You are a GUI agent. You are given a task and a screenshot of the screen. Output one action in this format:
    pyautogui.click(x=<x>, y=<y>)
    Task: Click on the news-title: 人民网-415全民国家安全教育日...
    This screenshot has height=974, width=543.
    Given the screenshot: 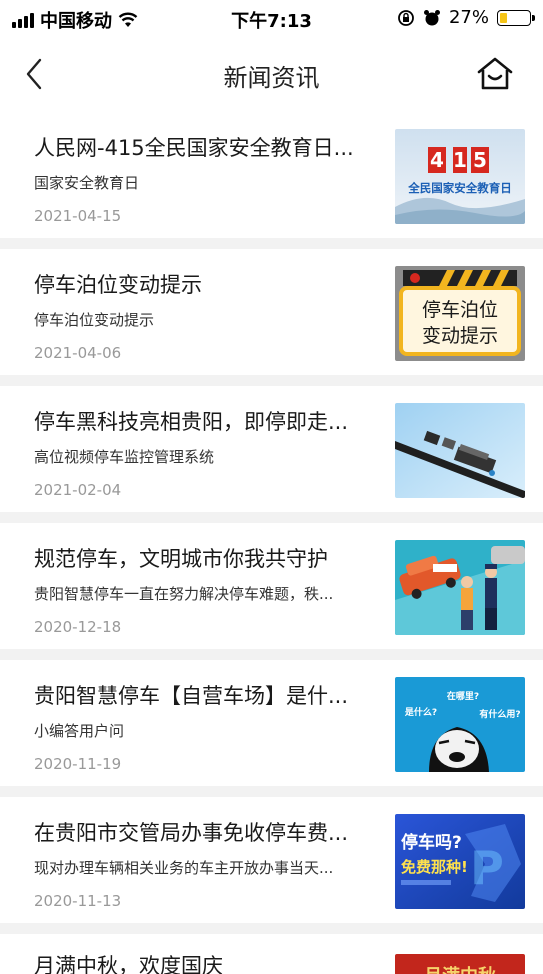 What is the action you would take?
    pyautogui.click(x=194, y=148)
    